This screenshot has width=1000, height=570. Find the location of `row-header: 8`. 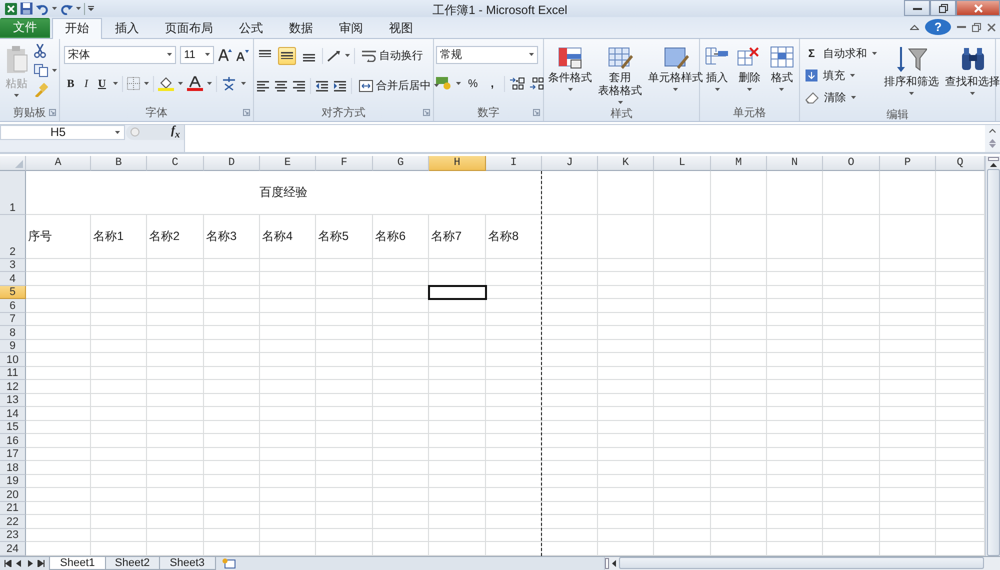

row-header: 8 is located at coordinates (13, 333).